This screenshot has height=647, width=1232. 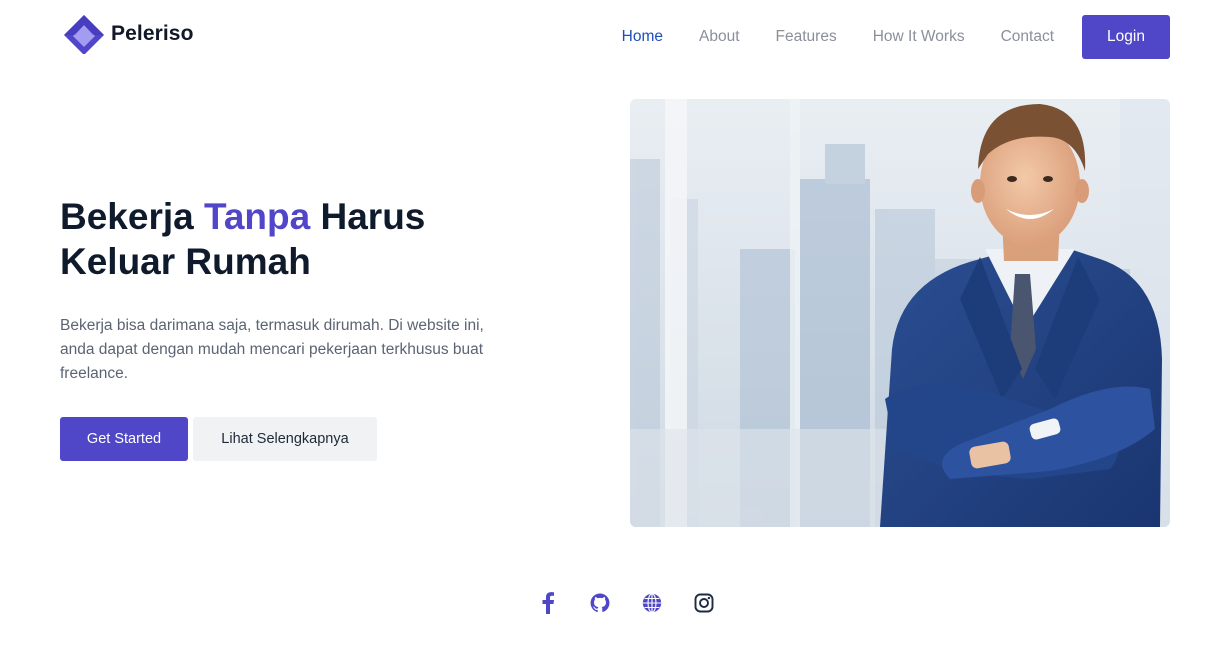 What do you see at coordinates (626, 603) in the screenshot?
I see `social-links` at bounding box center [626, 603].